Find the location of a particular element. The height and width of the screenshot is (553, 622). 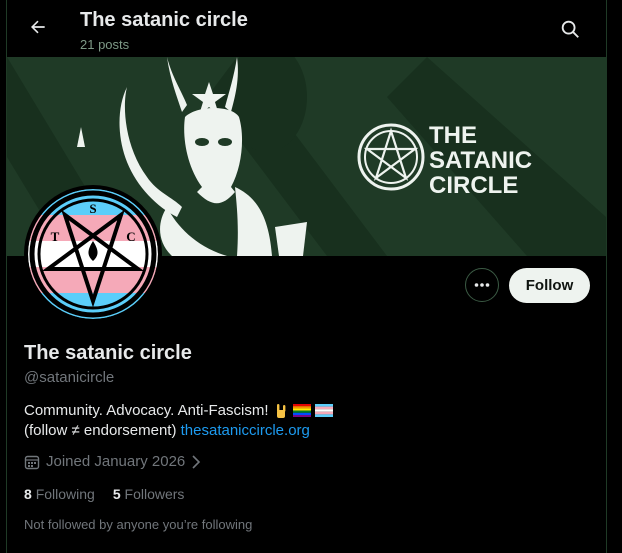

following-count: 8 is located at coordinates (28, 494).